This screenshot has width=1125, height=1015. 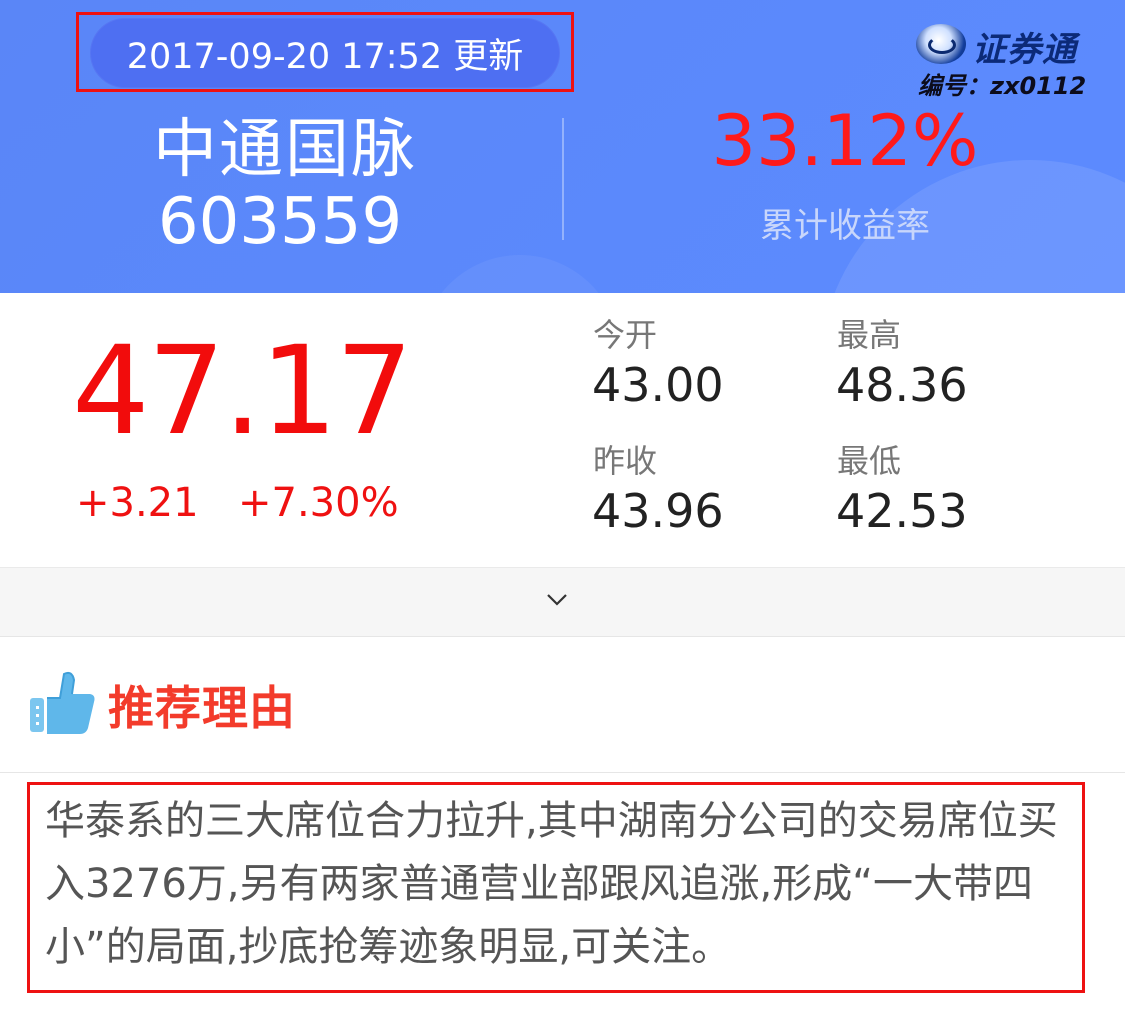 What do you see at coordinates (658, 511) in the screenshot?
I see `stat-value-prev-close: 43.96` at bounding box center [658, 511].